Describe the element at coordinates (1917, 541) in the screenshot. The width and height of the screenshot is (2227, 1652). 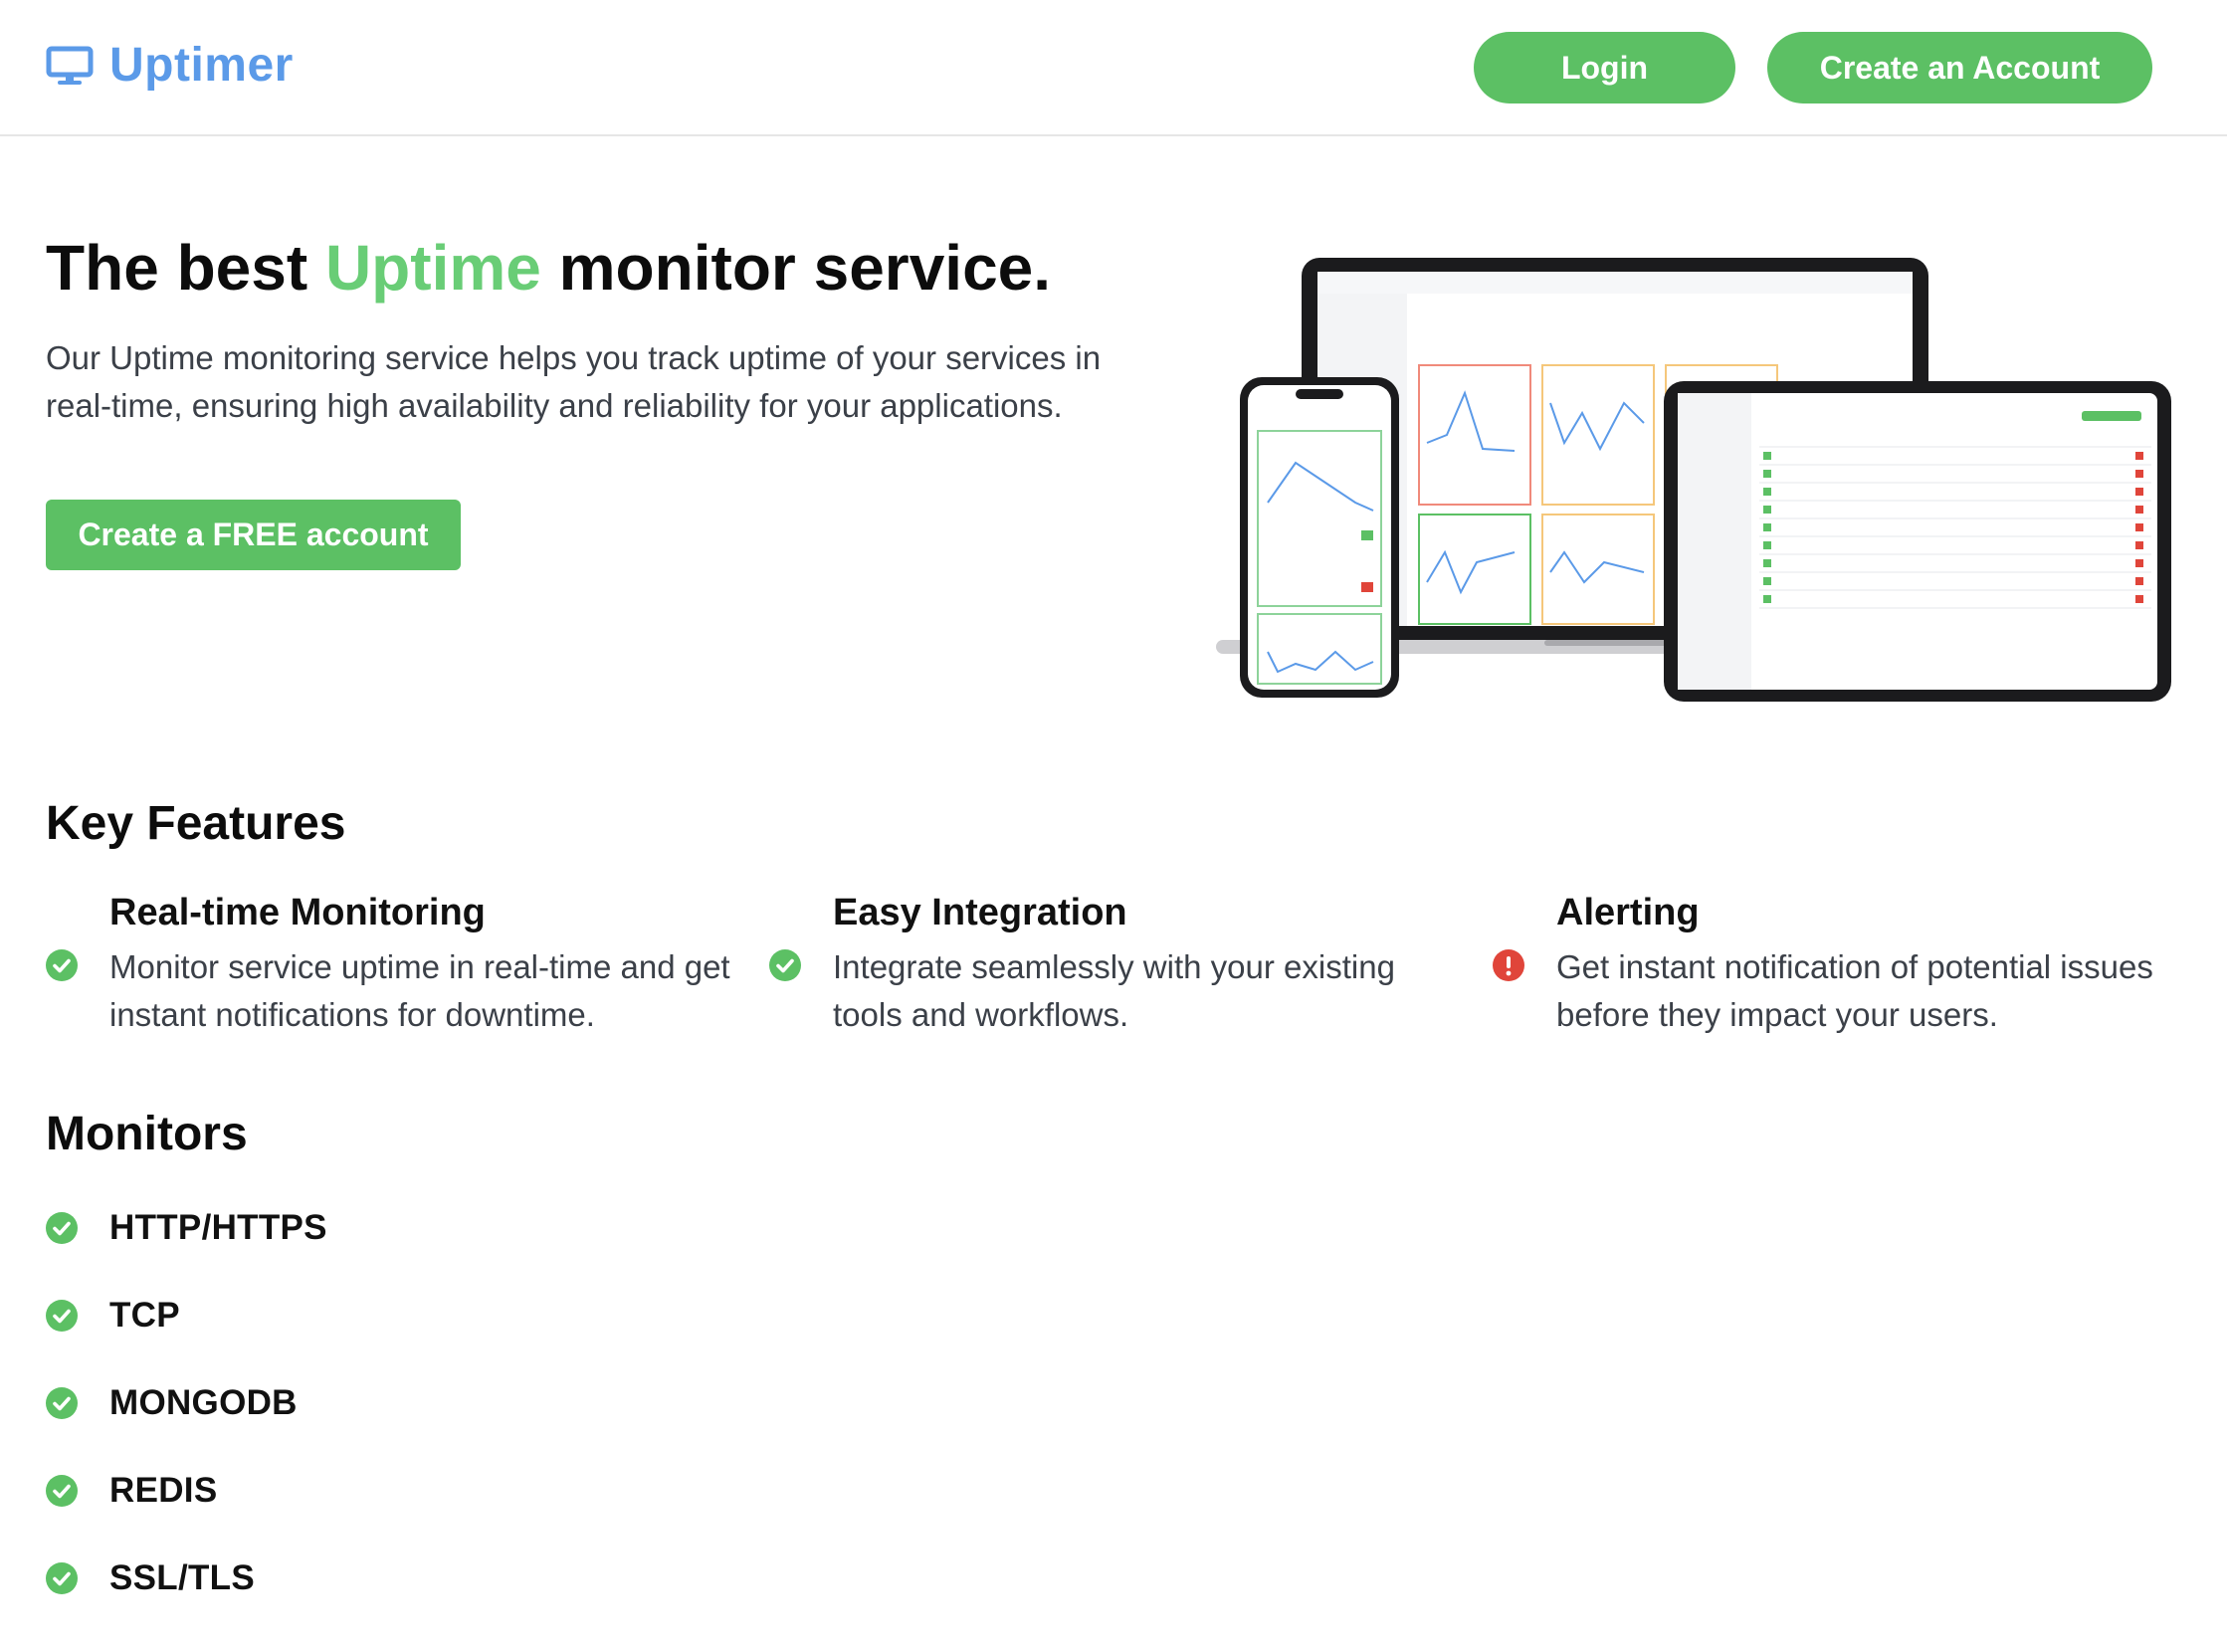
I see `tablet-image` at that location.